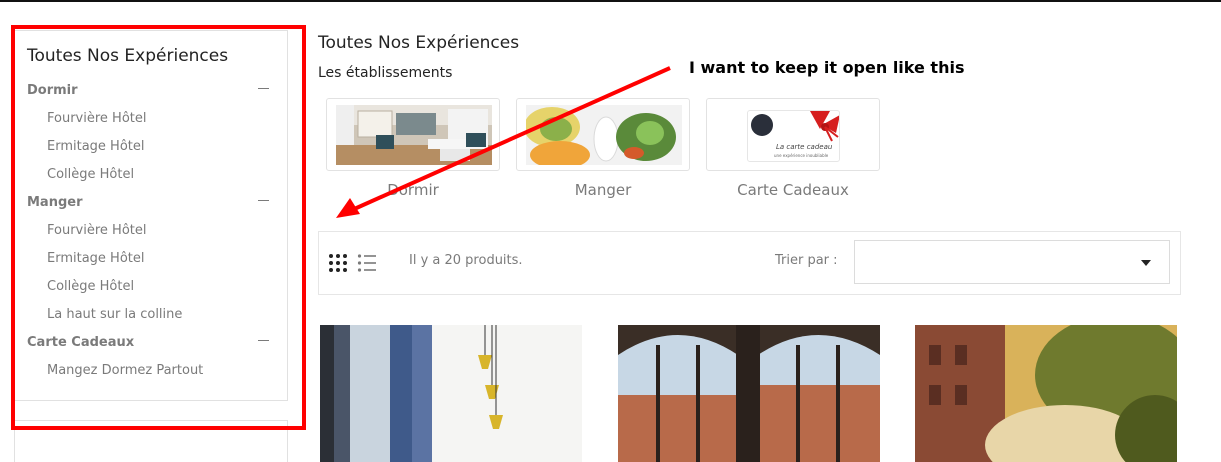 Image resolution: width=1221 pixels, height=462 pixels. I want to click on product-count: Il y a 20 produits., so click(466, 260).